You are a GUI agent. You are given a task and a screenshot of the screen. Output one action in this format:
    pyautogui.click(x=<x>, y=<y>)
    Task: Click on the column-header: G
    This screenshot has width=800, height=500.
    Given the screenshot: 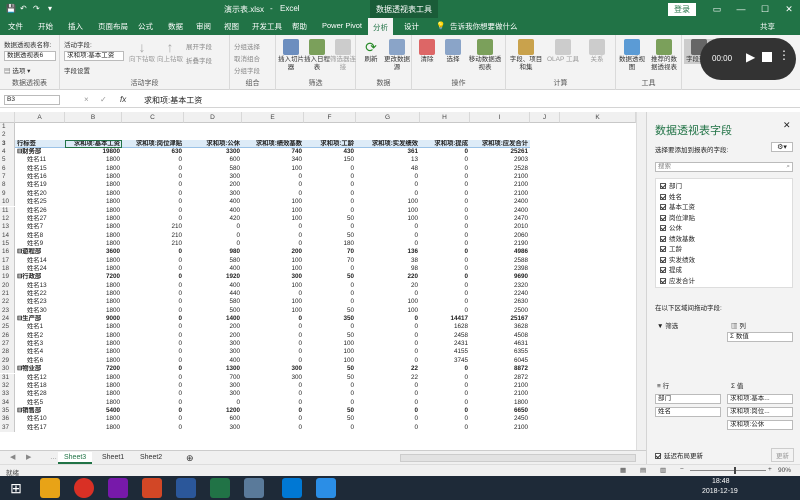 What is the action you would take?
    pyautogui.click(x=388, y=117)
    